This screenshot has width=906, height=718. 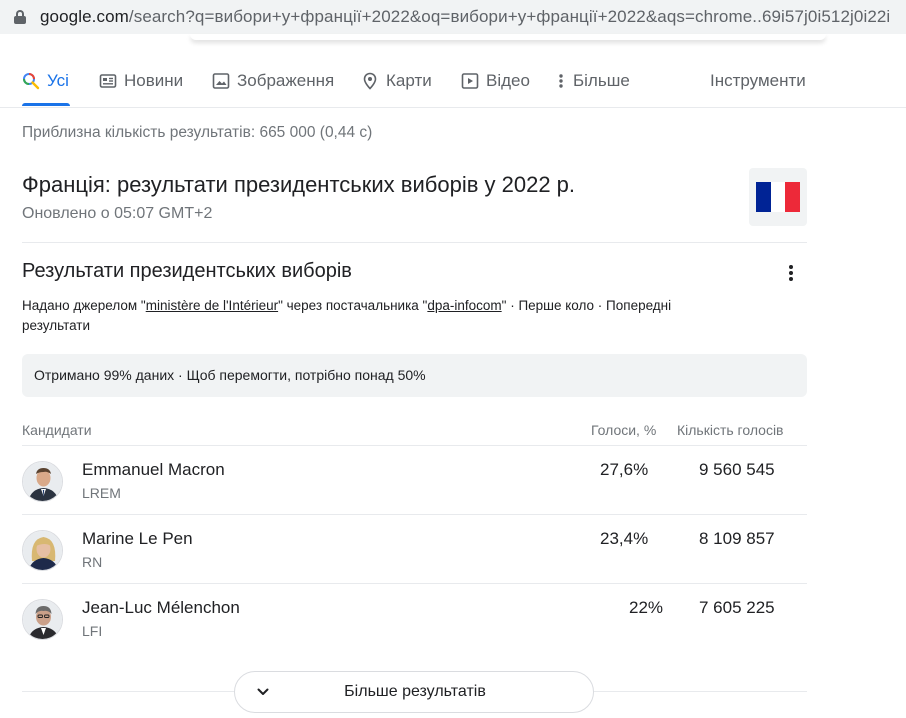 What do you see at coordinates (212, 305) in the screenshot?
I see `source-link: ministère de l'Intérieur` at bounding box center [212, 305].